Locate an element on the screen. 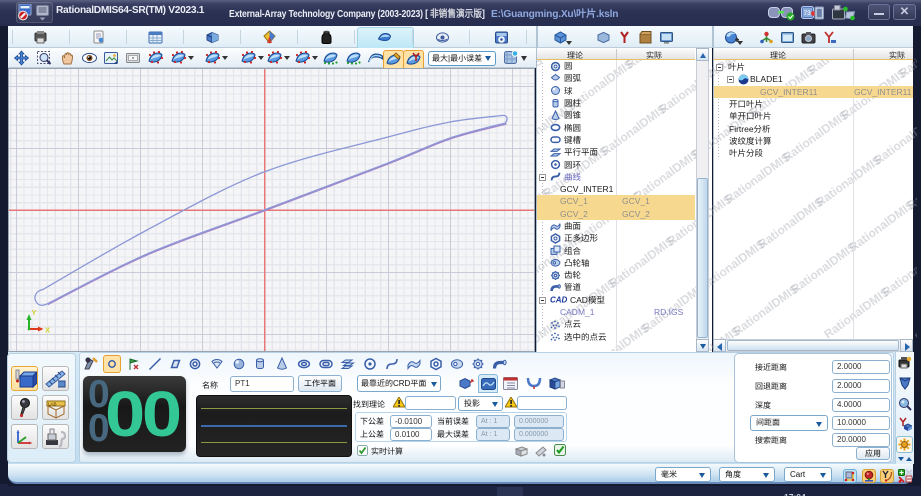 The height and width of the screenshot is (496, 921). svg-text: Y is located at coordinates (34, 312).